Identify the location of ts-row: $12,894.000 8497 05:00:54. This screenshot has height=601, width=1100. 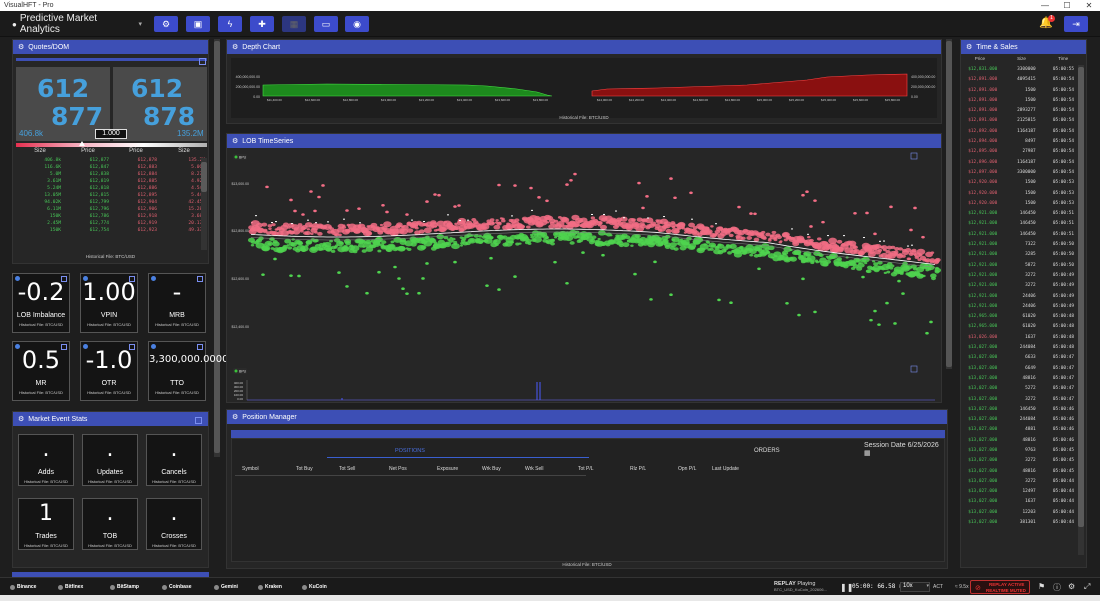
(1020, 142).